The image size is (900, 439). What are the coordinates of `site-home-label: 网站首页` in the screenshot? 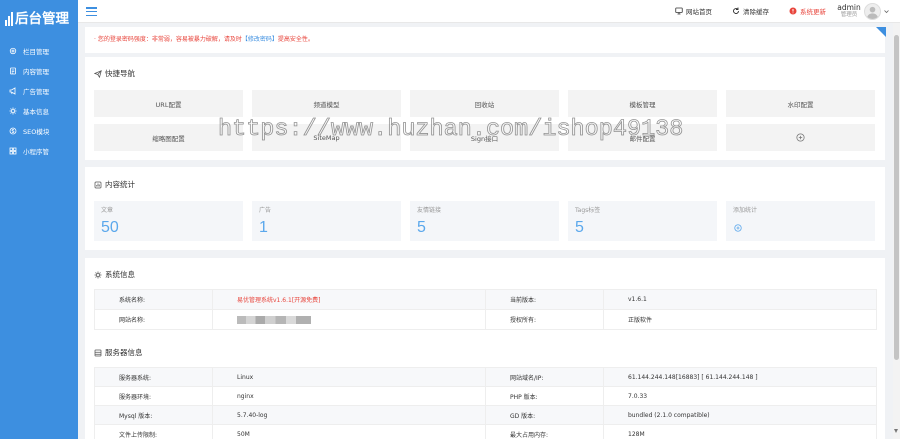 It's located at (699, 12).